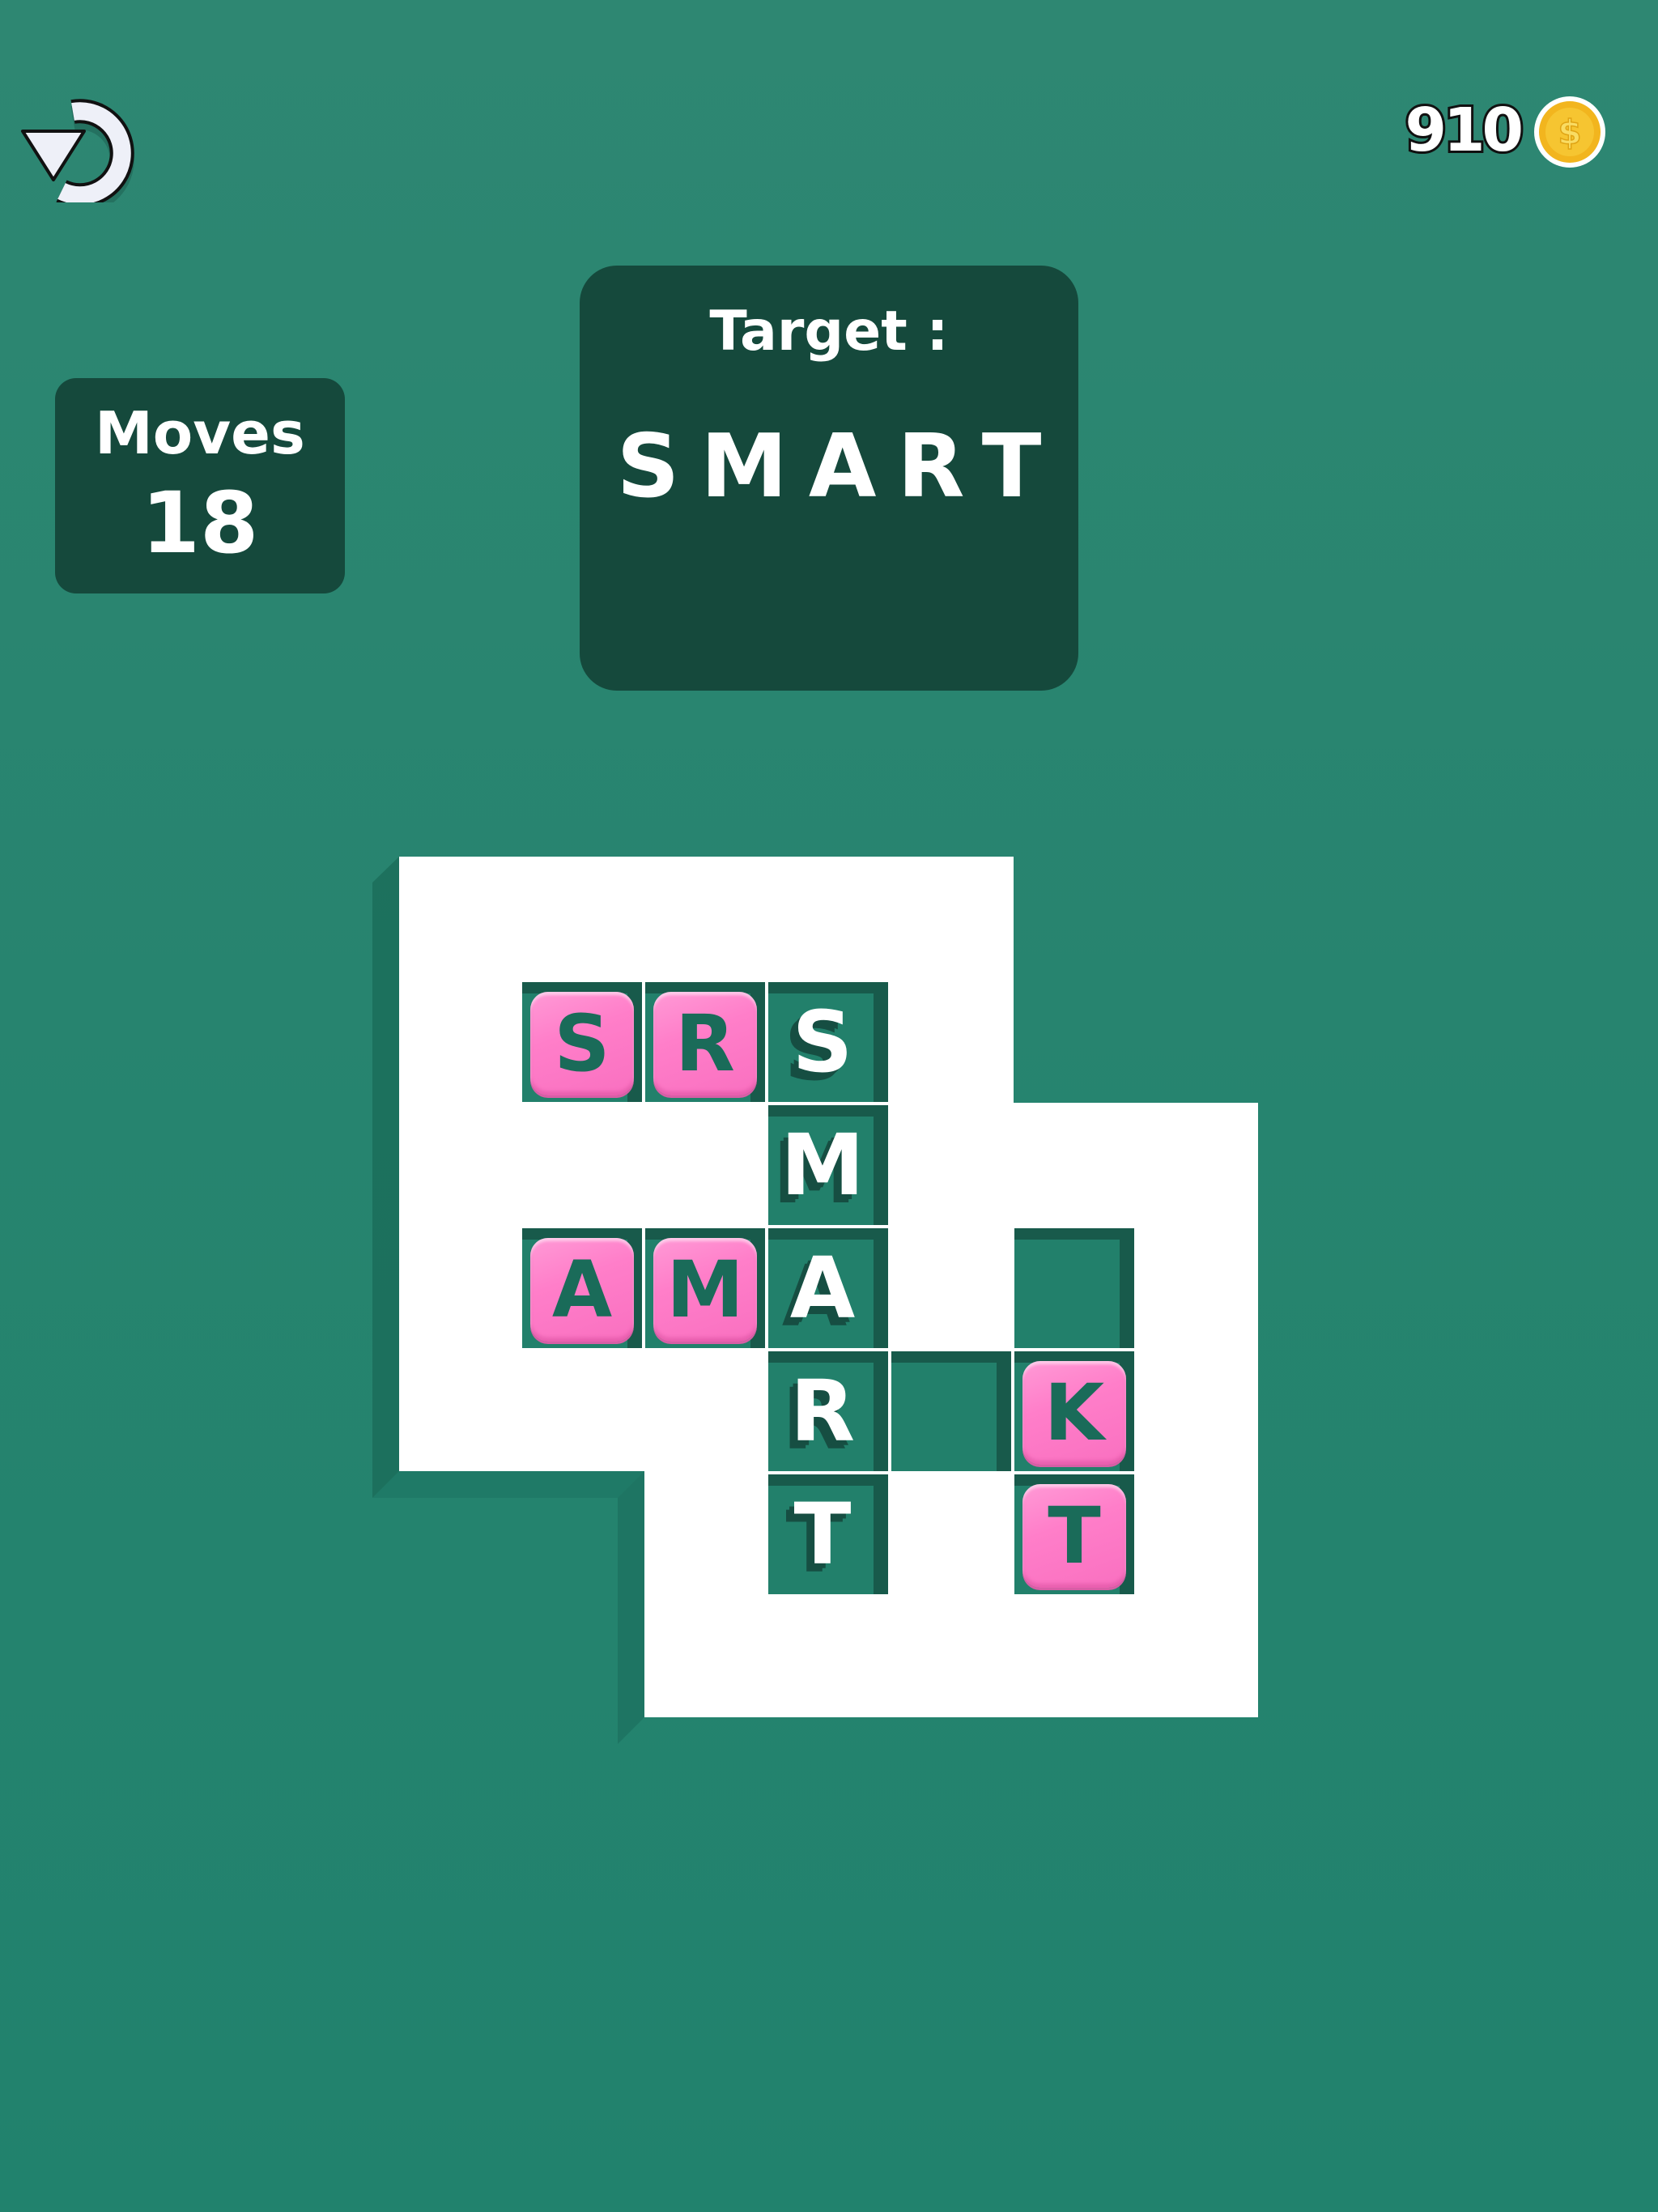  I want to click on moves-label: Moves, so click(200, 433).